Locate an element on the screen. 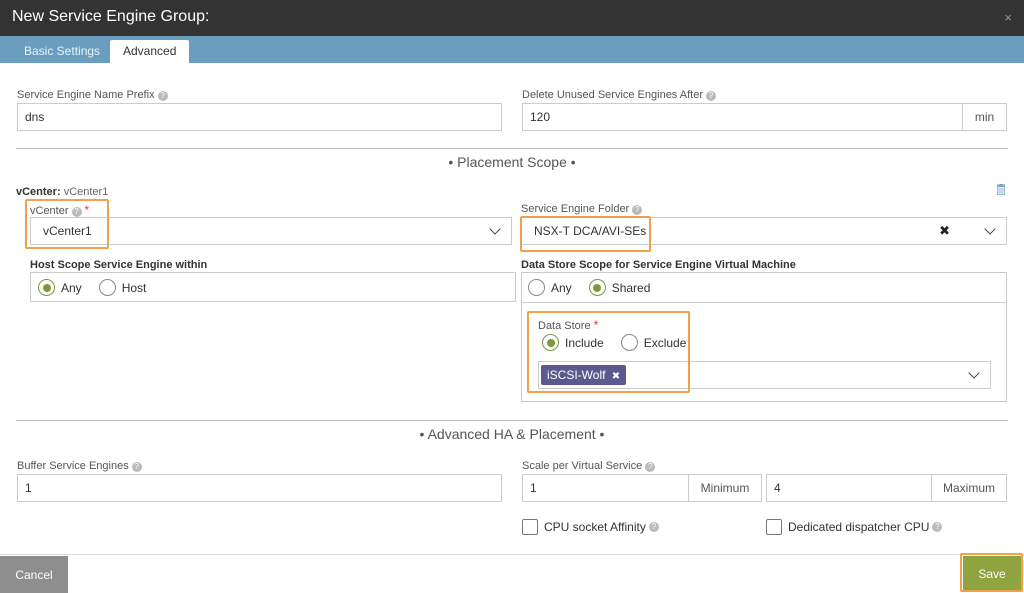 This screenshot has height=593, width=1024. scale-max-input: 4 is located at coordinates (849, 488).